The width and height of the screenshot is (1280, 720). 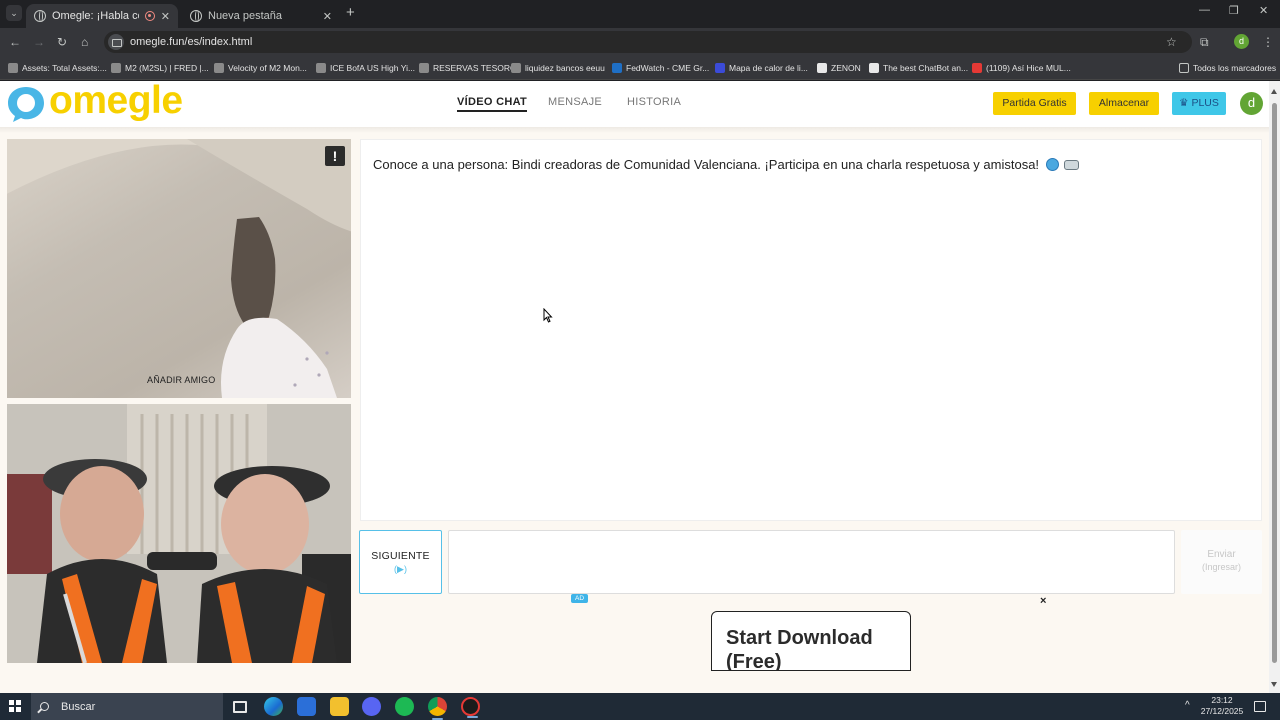 I want to click on mouse-cursor-icon, so click(x=548, y=315).